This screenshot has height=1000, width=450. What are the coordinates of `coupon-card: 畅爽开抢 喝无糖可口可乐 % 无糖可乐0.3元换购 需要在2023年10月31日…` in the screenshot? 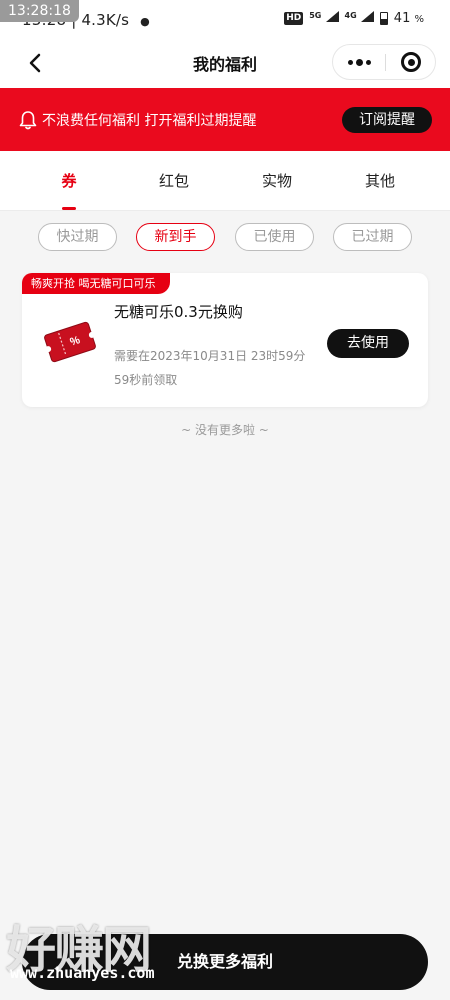 It's located at (225, 340).